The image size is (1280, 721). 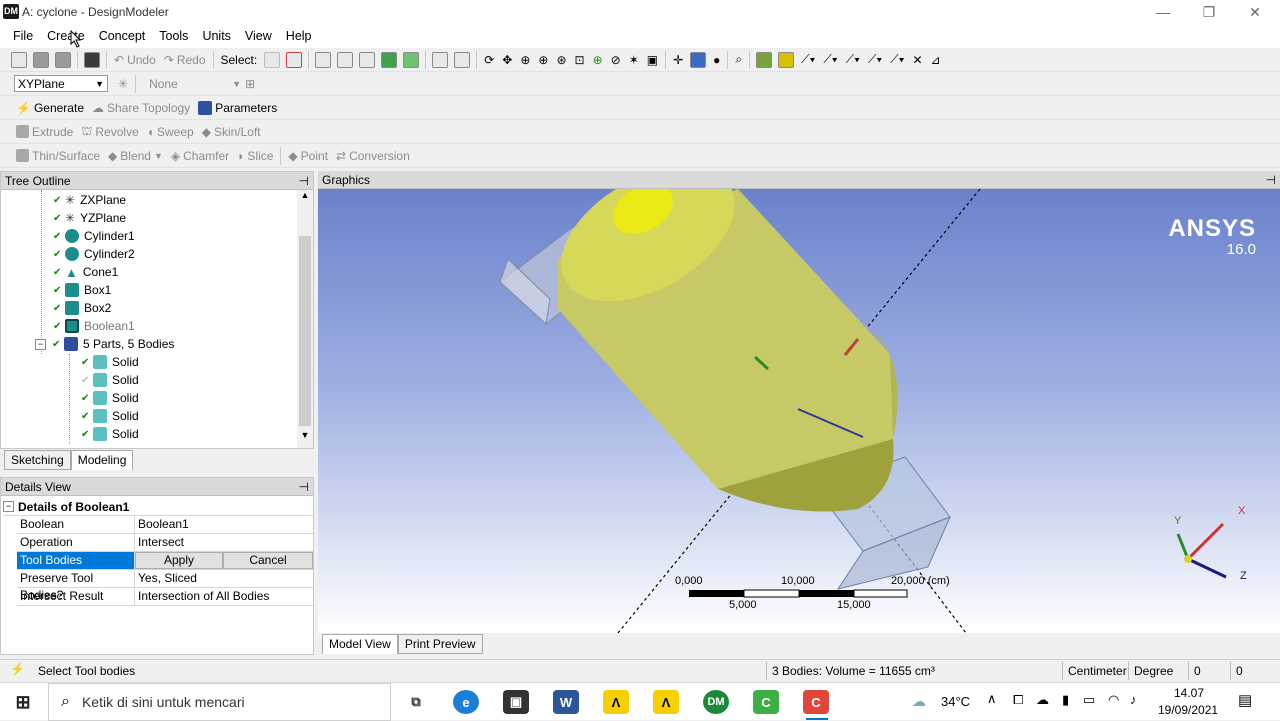 I want to click on camtasia-red-icon: C, so click(x=816, y=702).